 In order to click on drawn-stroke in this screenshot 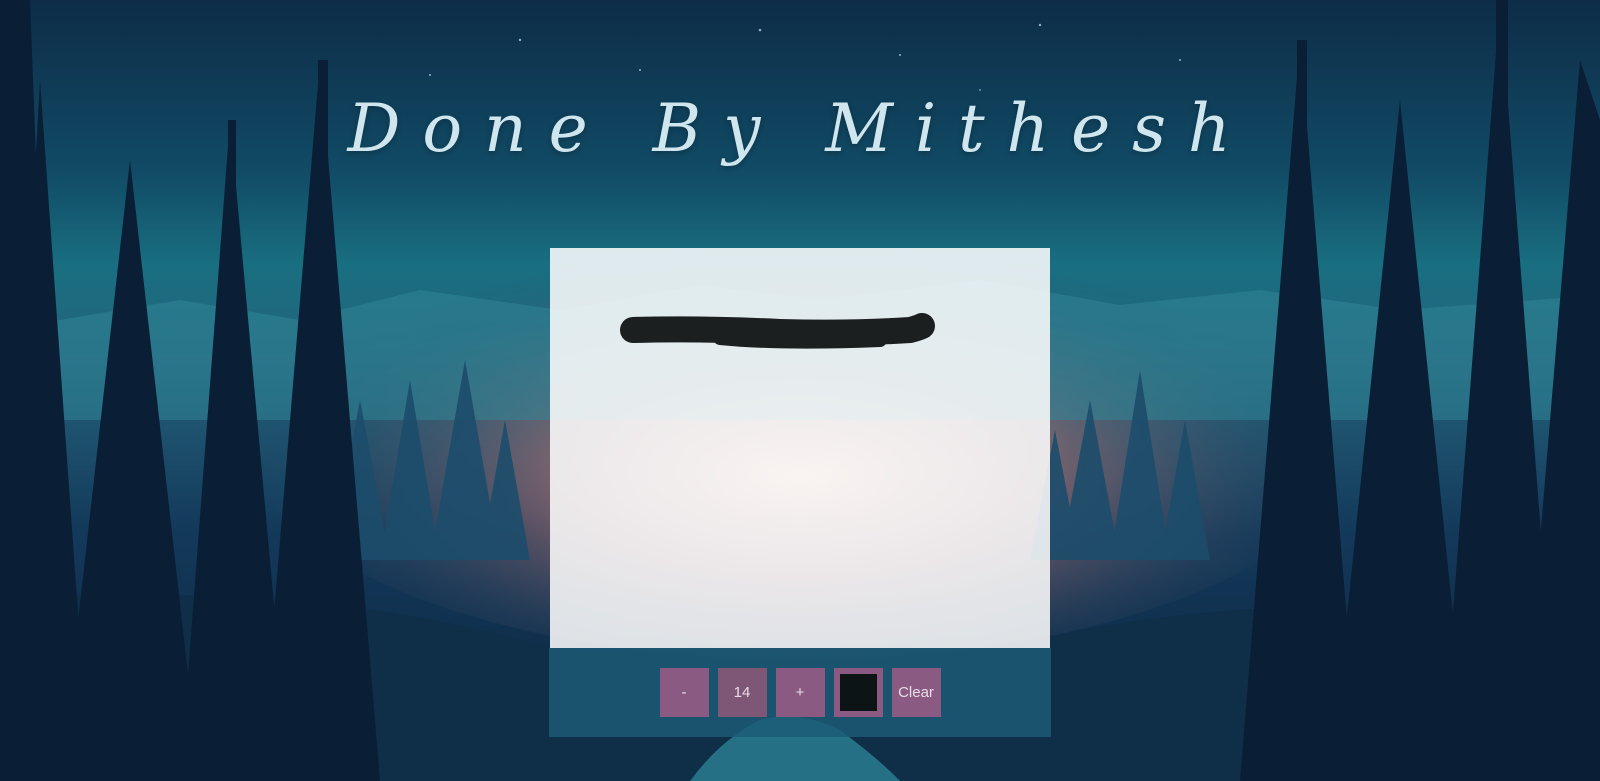, I will do `click(777, 331)`.